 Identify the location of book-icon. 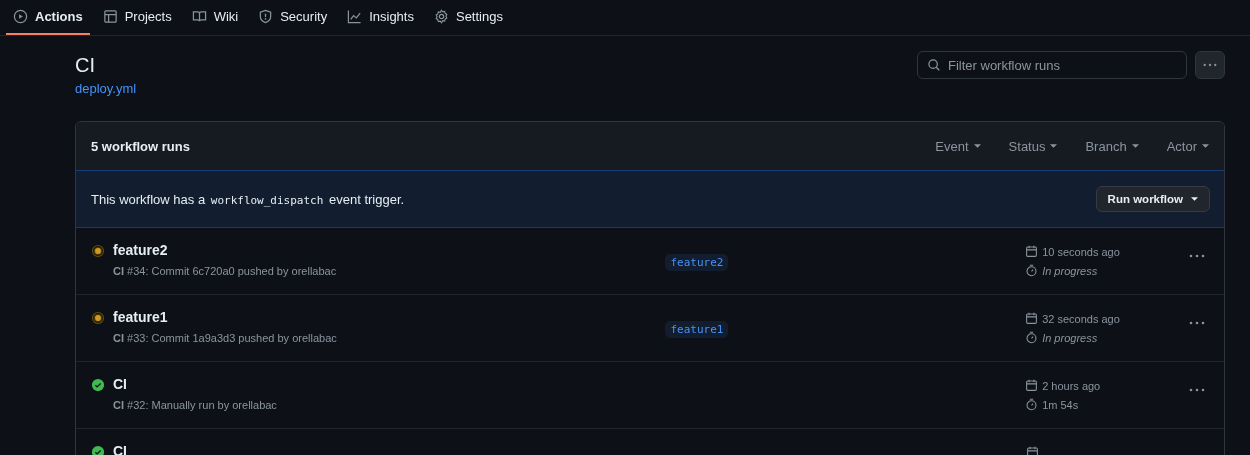
(199, 16).